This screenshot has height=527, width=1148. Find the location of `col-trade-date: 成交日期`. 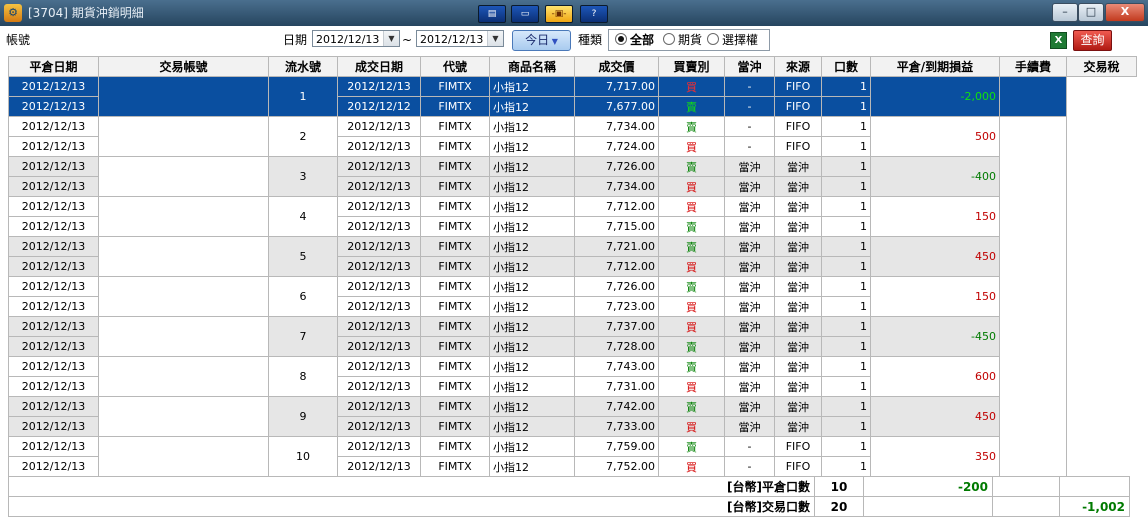

col-trade-date: 成交日期 is located at coordinates (379, 66).